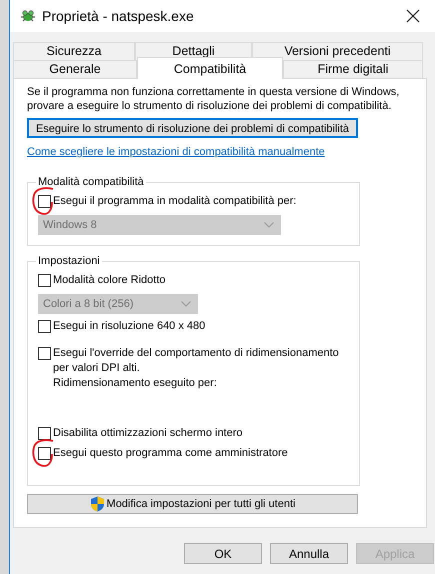 The image size is (435, 574). What do you see at coordinates (210, 68) in the screenshot?
I see `tab: Compatibilità` at bounding box center [210, 68].